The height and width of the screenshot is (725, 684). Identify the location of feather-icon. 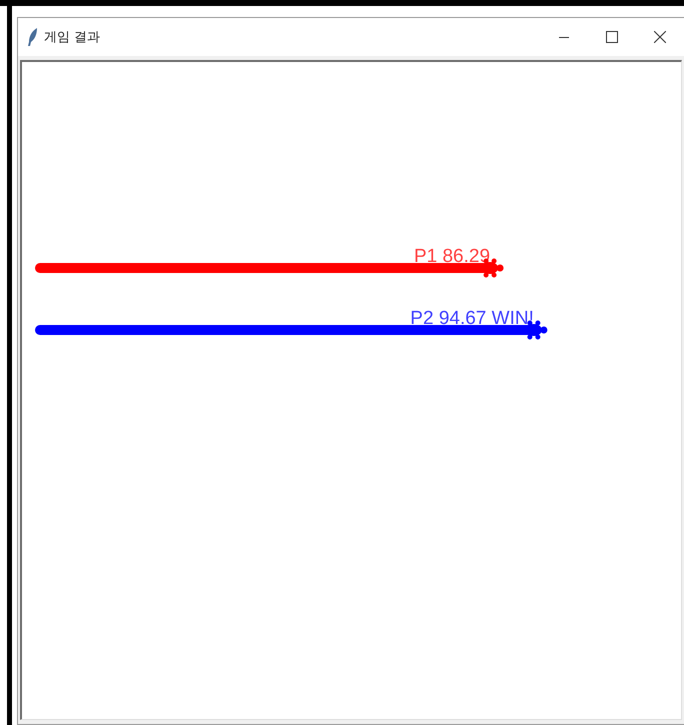
(33, 37).